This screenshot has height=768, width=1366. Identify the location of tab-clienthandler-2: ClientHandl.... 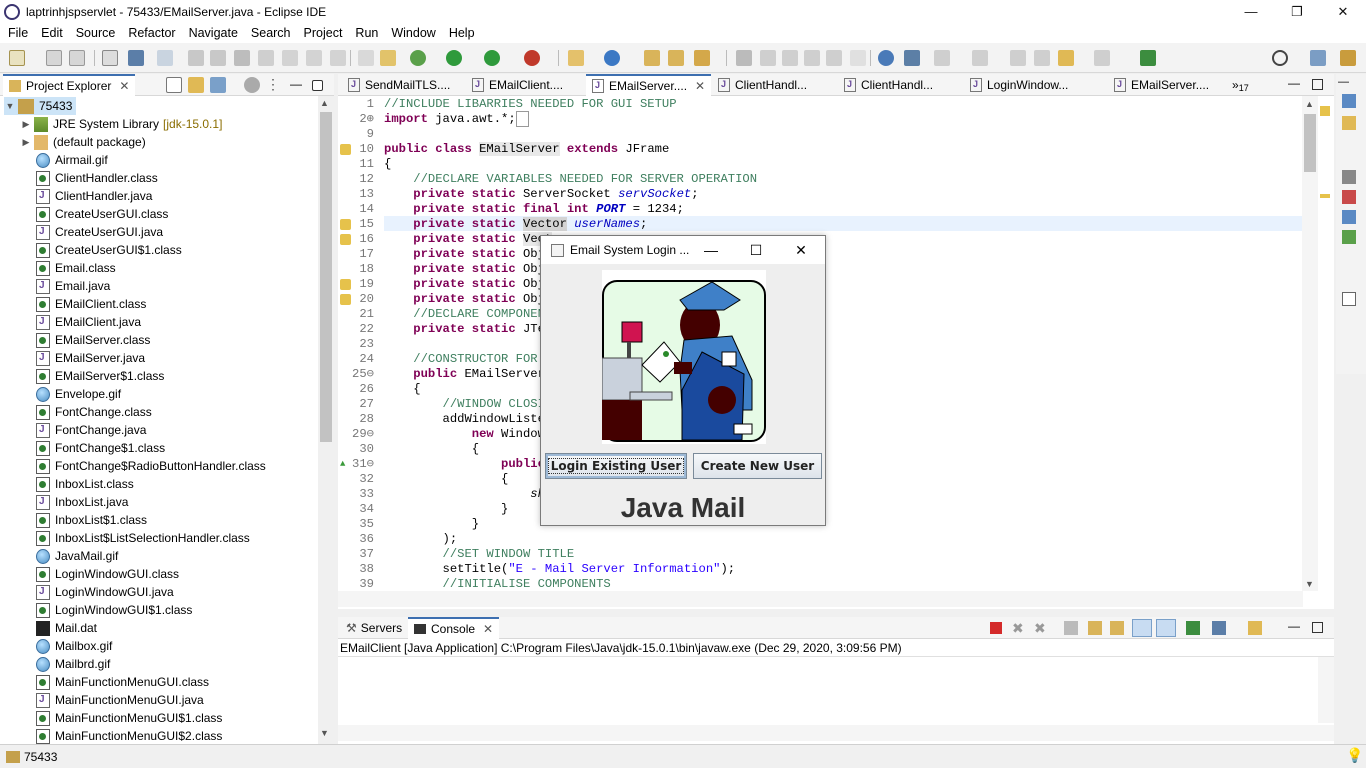
(888, 85).